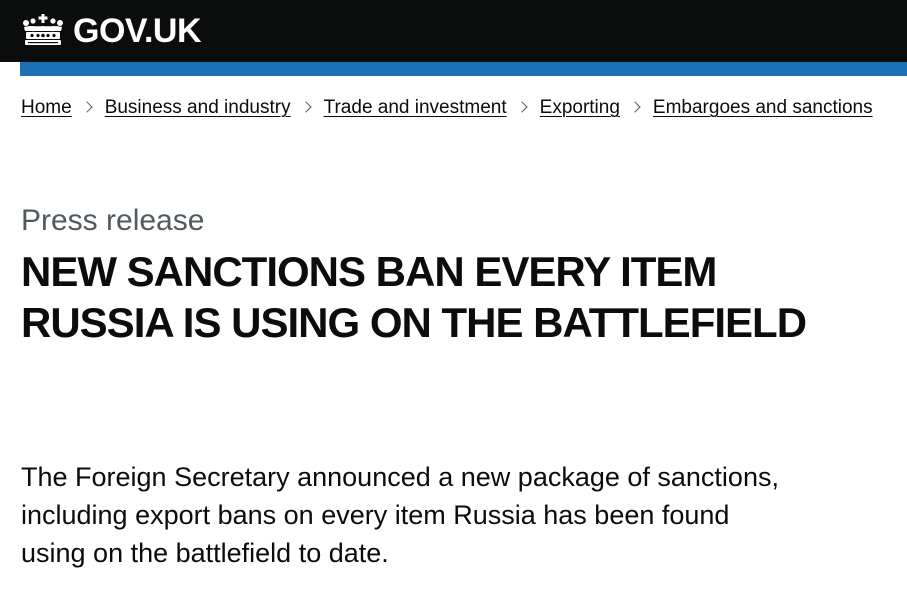 This screenshot has height=603, width=907. I want to click on breadcrumb-embargoes-and-sanctions: Embargoes and sanctions, so click(763, 108).